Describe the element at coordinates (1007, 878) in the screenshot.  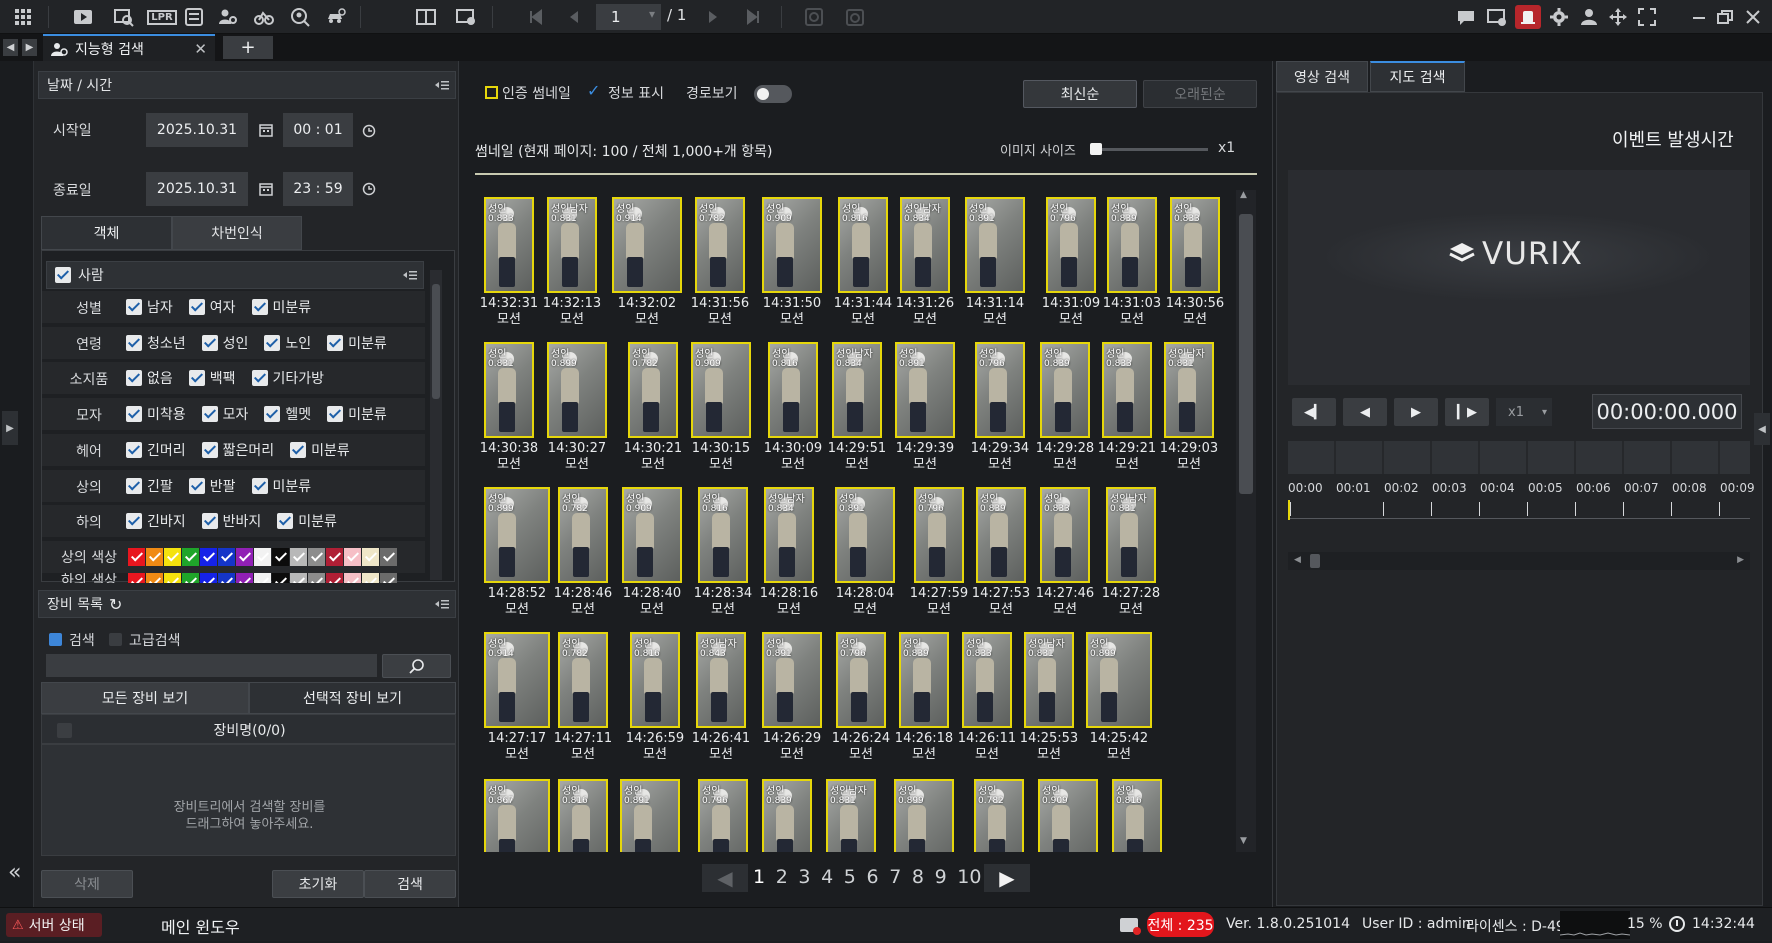
I see `next-page-button: ▶` at that location.